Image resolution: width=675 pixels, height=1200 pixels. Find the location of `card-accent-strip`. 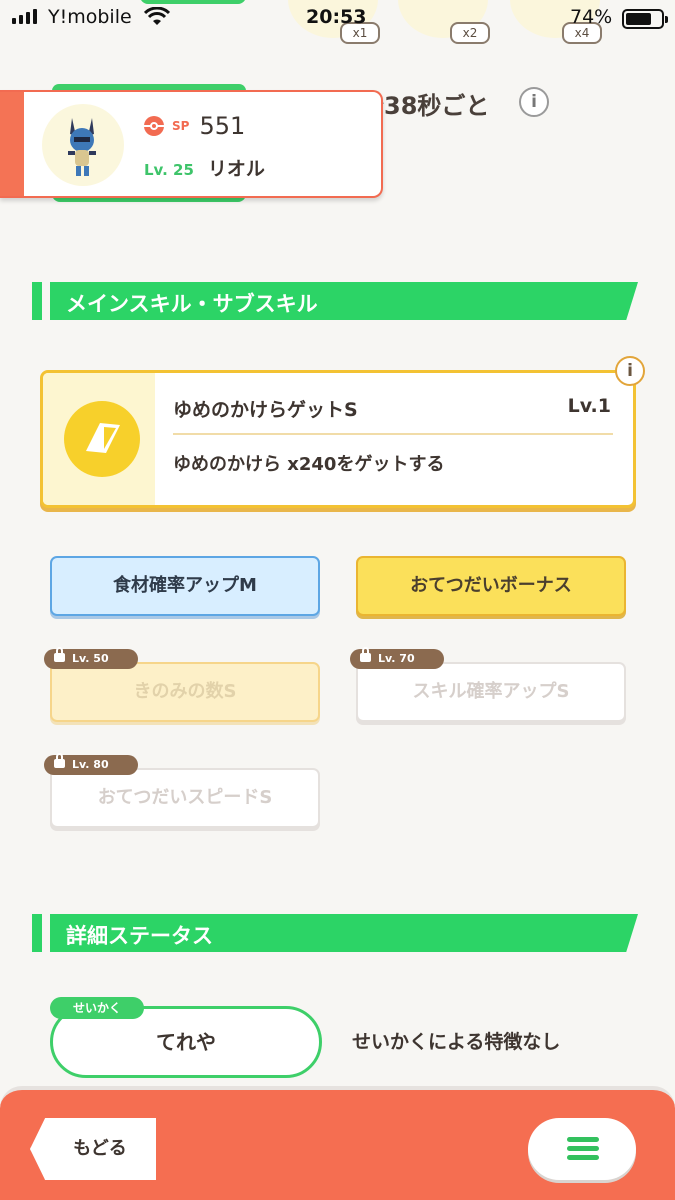

card-accent-strip is located at coordinates (12, 144).